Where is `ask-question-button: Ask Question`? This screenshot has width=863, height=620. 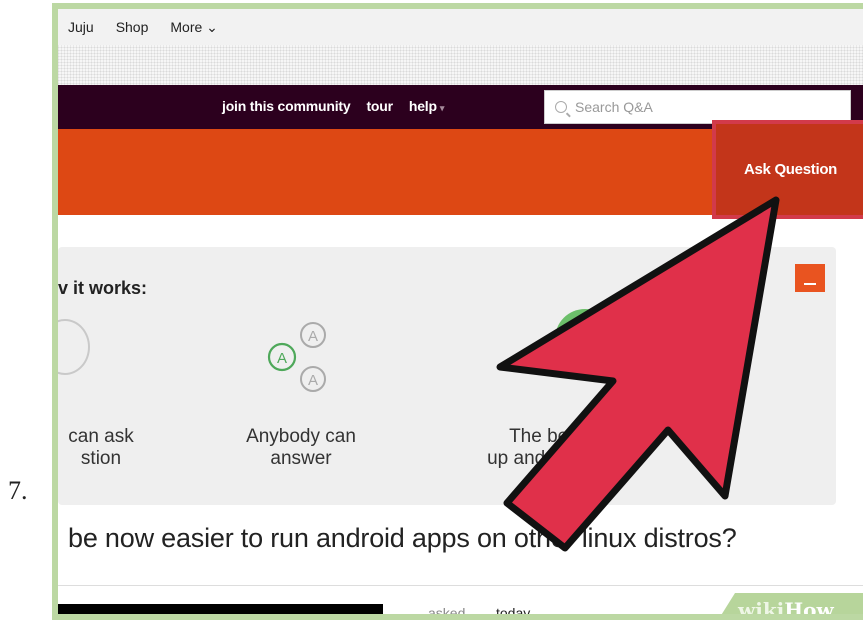
ask-question-button: Ask Question is located at coordinates (787, 169).